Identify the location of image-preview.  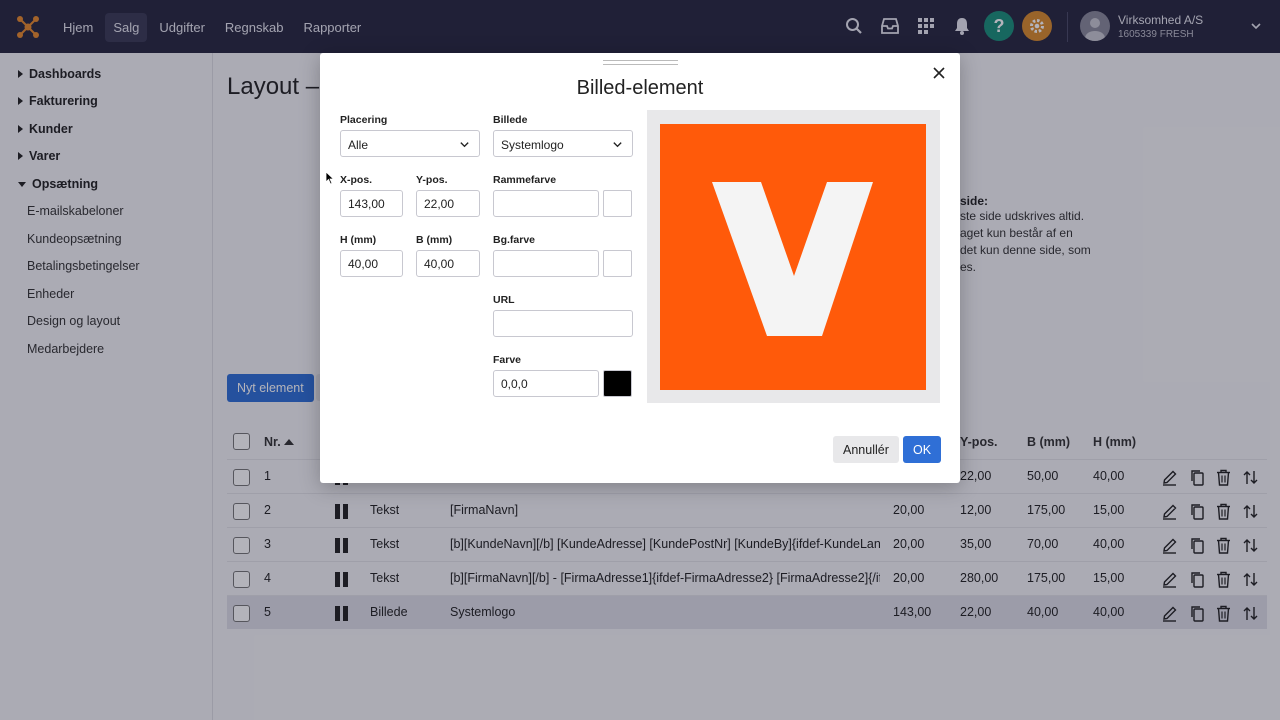
(793, 256).